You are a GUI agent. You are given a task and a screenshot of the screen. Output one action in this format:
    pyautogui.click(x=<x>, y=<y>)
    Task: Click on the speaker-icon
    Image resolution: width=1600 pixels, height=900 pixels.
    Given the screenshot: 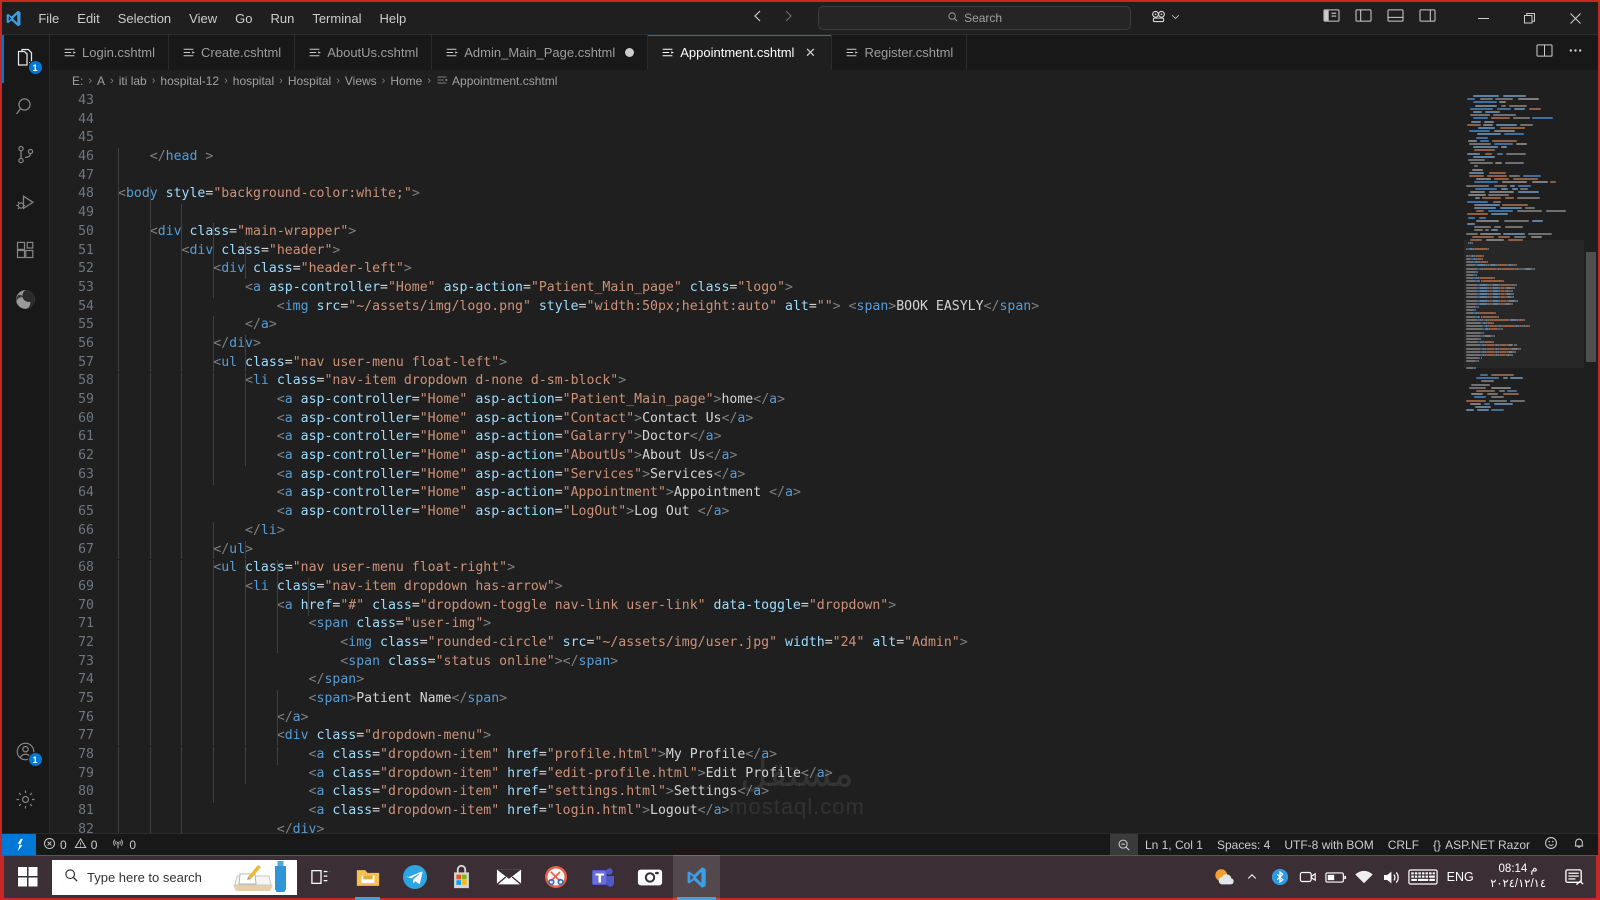 What is the action you would take?
    pyautogui.click(x=1392, y=877)
    